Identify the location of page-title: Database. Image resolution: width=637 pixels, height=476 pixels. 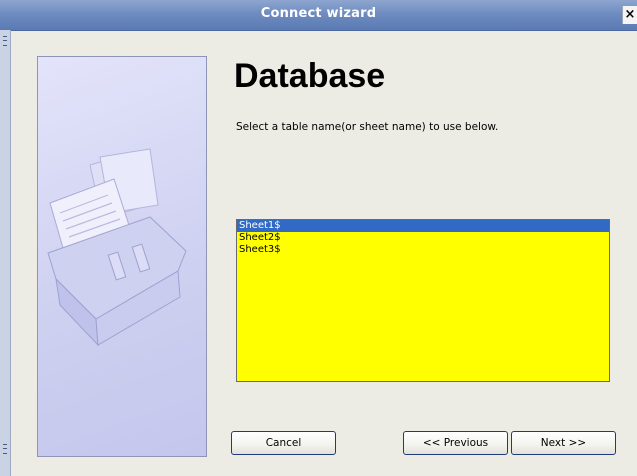
(310, 76).